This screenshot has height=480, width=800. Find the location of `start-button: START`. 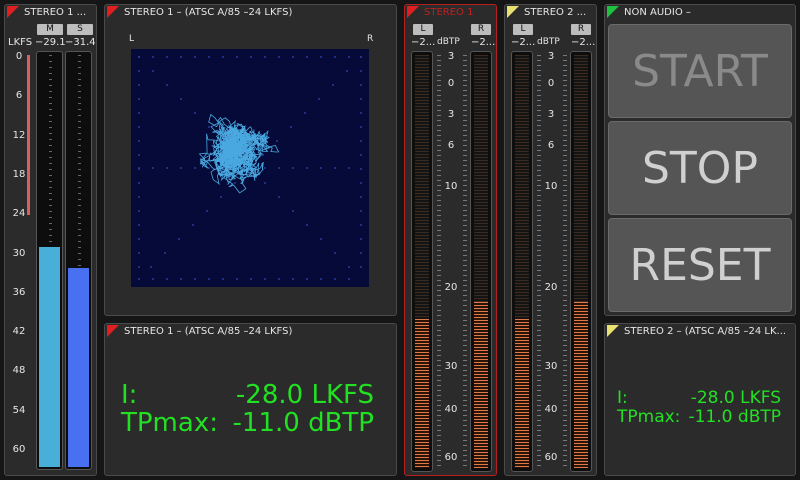

start-button: START is located at coordinates (700, 71).